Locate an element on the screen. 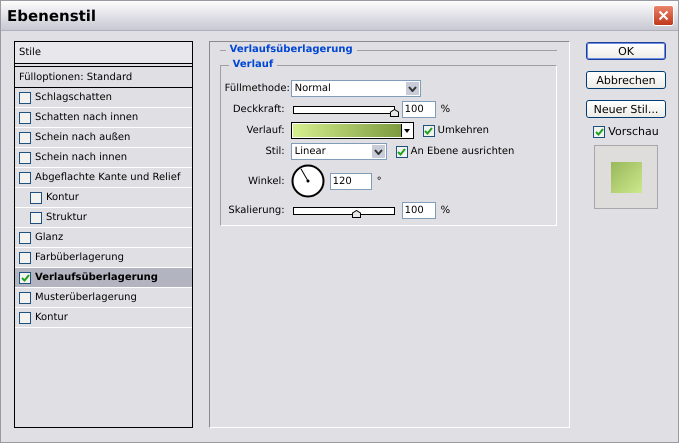  section-title: Verlaufsüberlagerung is located at coordinates (291, 49).